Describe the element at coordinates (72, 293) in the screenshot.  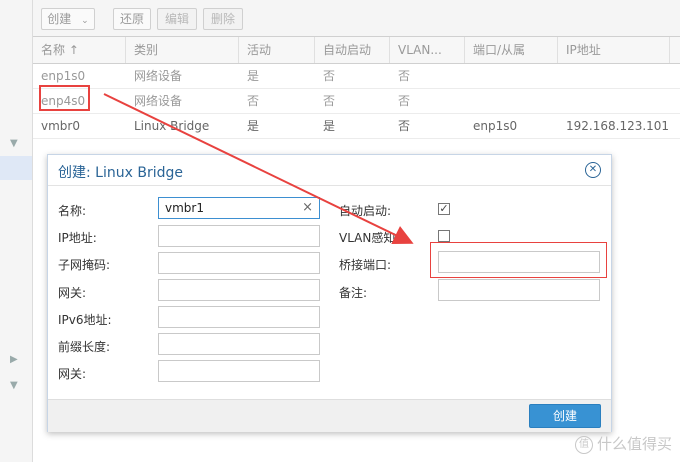
I see `gateway-label: 网关:` at that location.